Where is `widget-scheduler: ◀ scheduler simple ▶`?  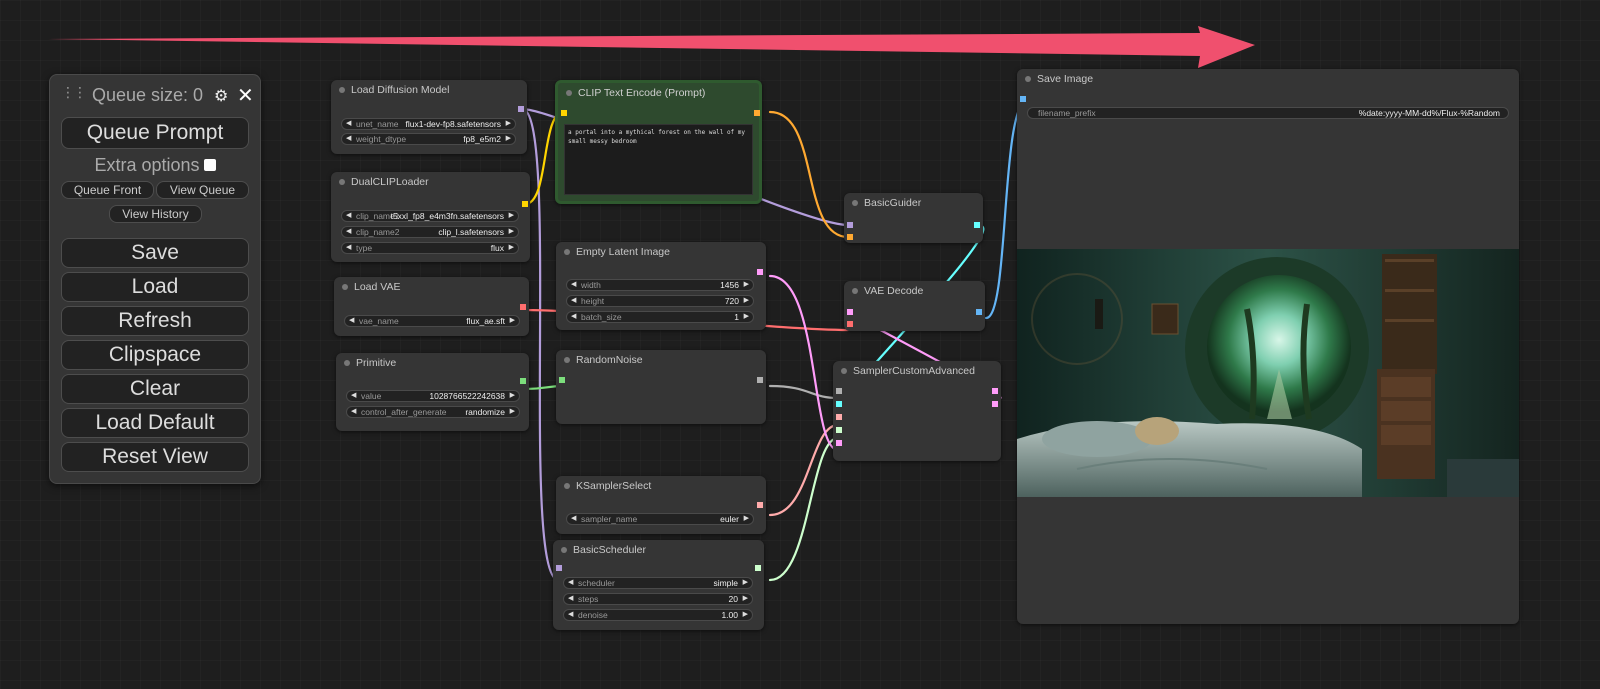
widget-scheduler: ◀ scheduler simple ▶ is located at coordinates (658, 583).